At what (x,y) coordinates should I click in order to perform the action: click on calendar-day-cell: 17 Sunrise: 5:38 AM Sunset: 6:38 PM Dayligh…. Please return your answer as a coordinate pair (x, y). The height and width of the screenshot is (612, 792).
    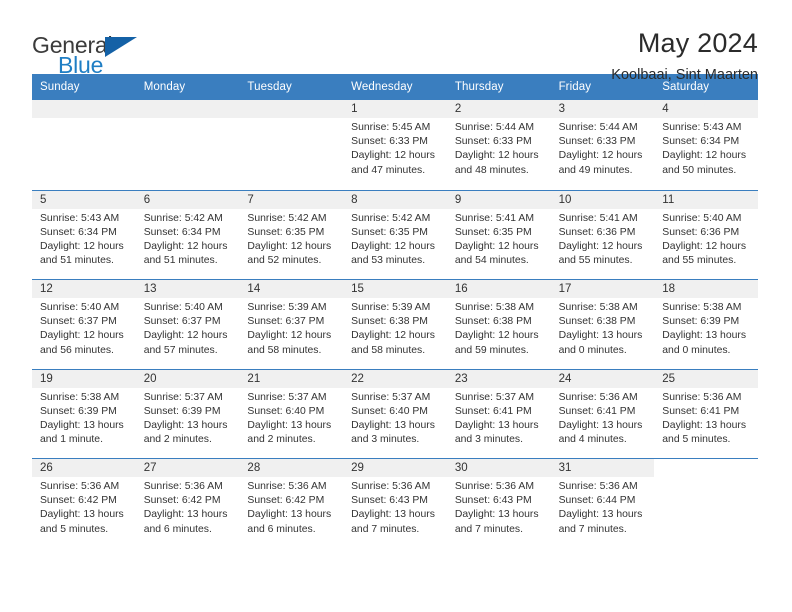
    Looking at the image, I should click on (602, 324).